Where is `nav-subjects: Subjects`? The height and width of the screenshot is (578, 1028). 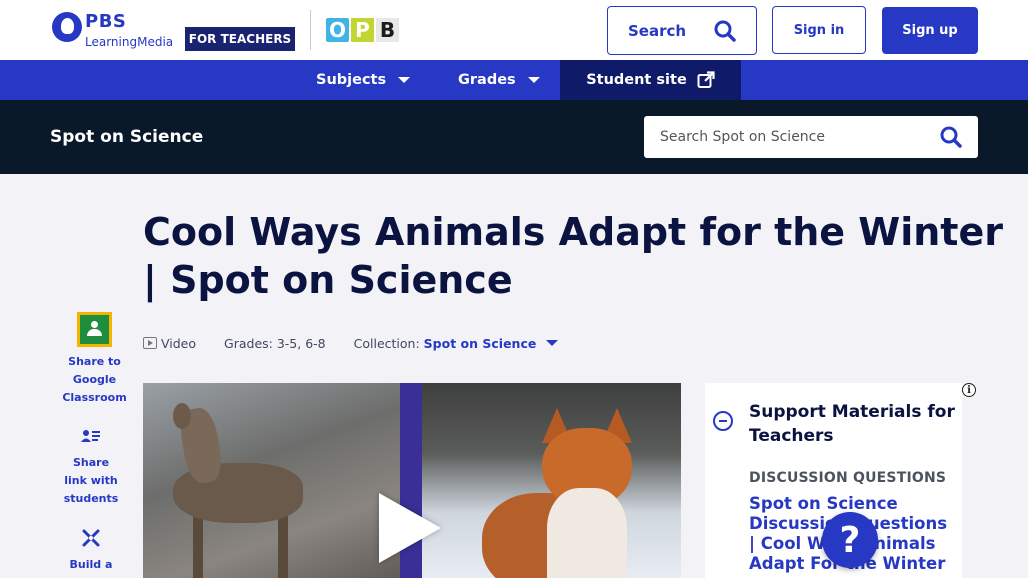
nav-subjects: Subjects is located at coordinates (363, 80).